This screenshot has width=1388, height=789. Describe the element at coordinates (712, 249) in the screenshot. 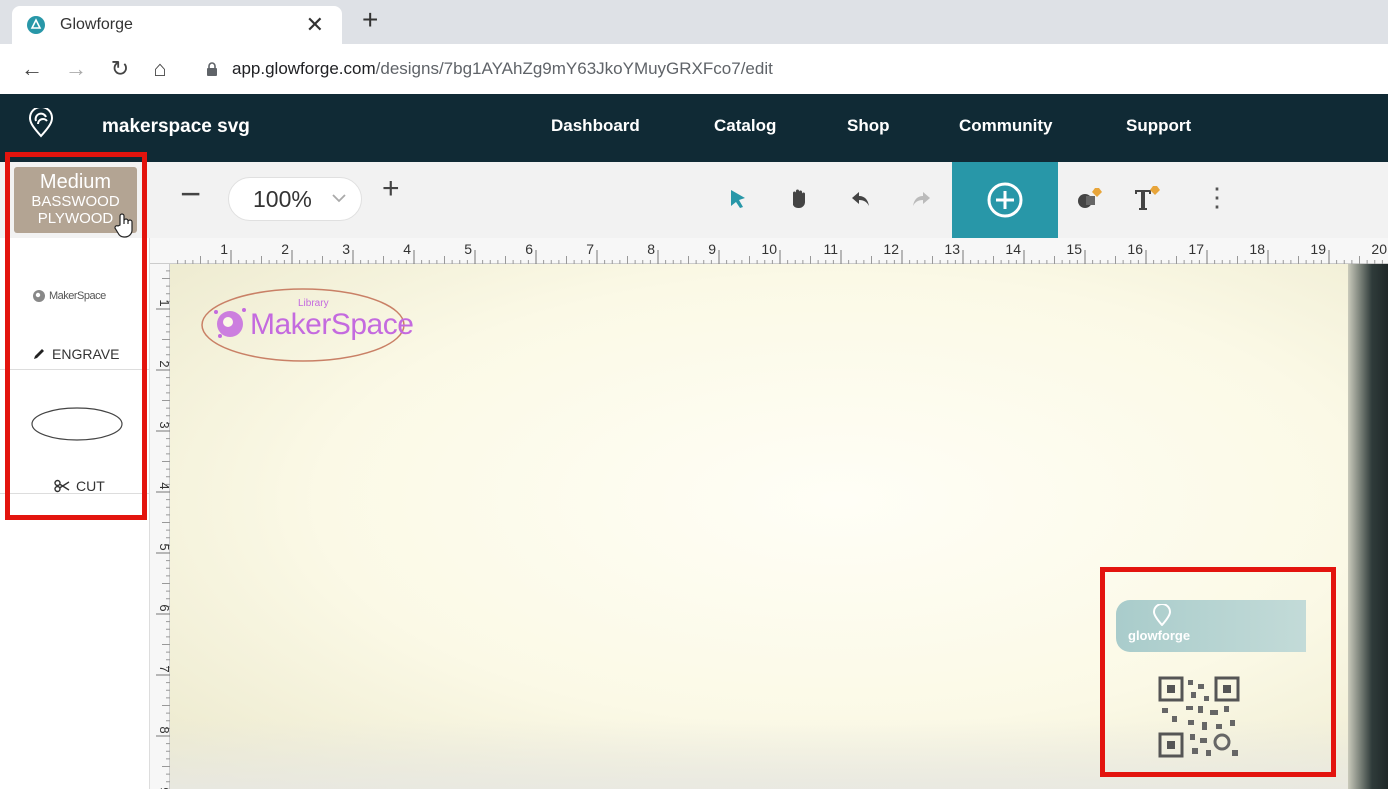

I see `ruler-tick-label: 9` at that location.